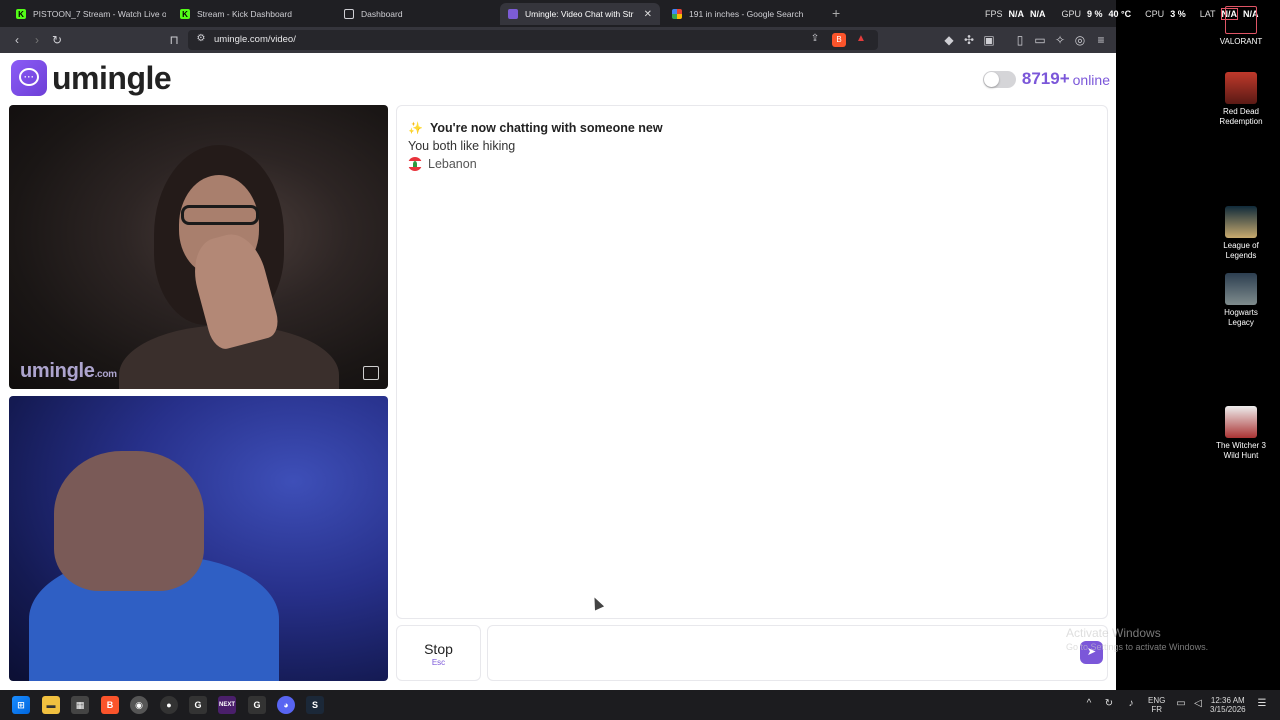 The width and height of the screenshot is (1280, 720). I want to click on desktop-icon-lol: League of Legends, so click(1241, 233).